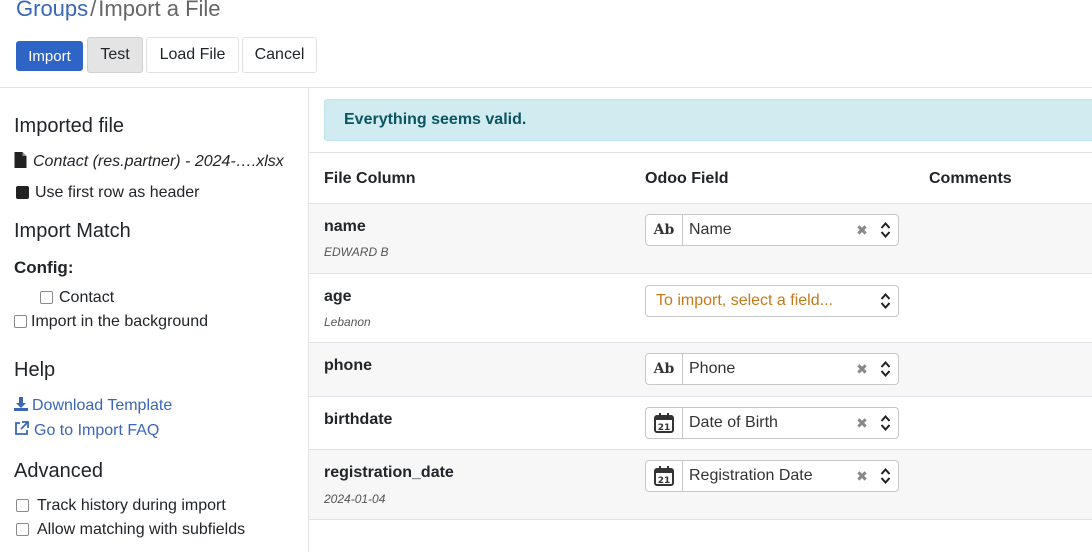 The image size is (1092, 552). I want to click on header-file-column: File Column, so click(370, 178).